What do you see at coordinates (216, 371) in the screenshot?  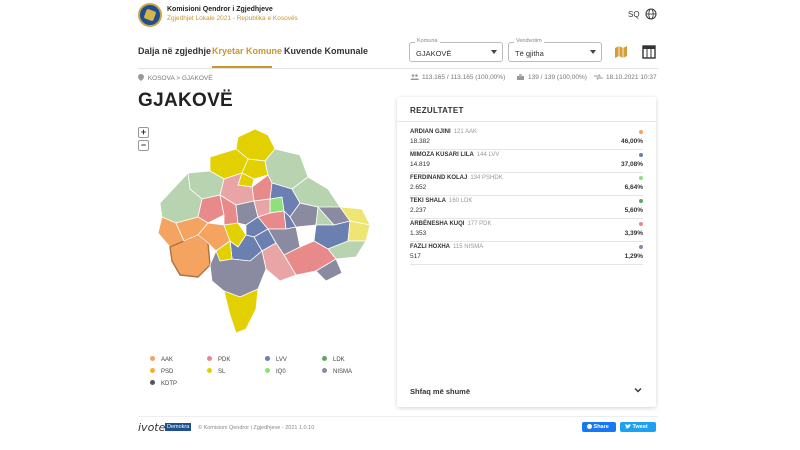 I see `legend-item-sl: SL` at bounding box center [216, 371].